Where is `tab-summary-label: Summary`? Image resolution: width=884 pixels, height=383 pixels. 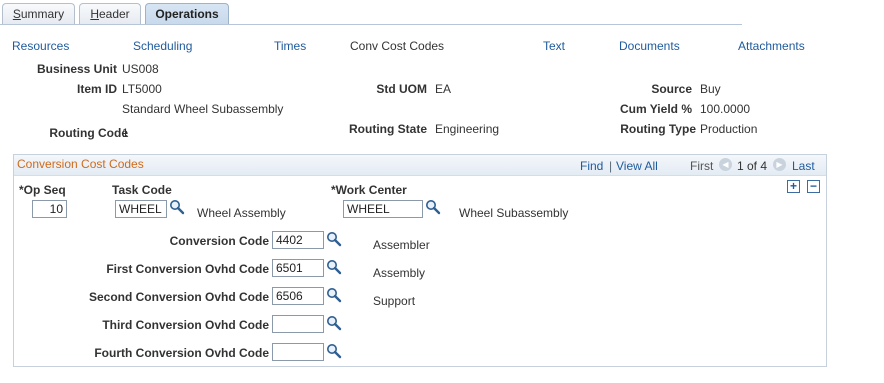
tab-summary-label: Summary is located at coordinates (38, 14).